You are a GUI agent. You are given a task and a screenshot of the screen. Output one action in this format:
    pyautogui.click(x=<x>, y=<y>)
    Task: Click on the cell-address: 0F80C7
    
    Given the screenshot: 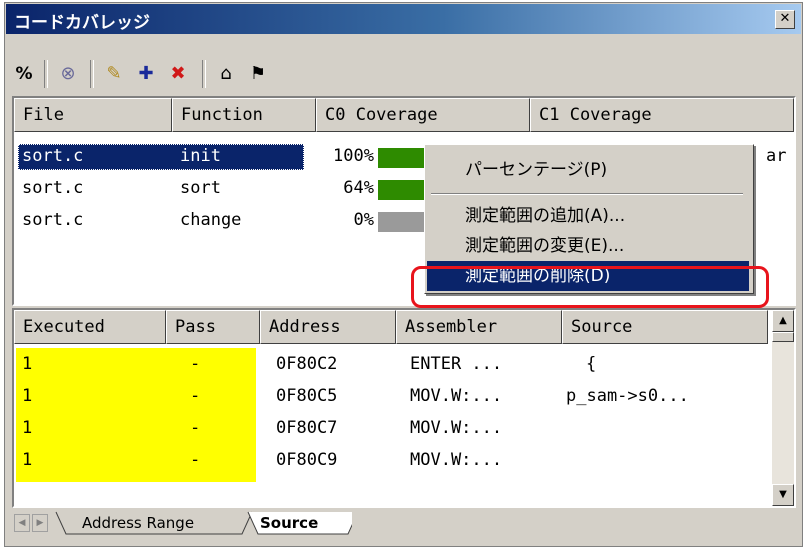 What is the action you would take?
    pyautogui.click(x=307, y=428)
    